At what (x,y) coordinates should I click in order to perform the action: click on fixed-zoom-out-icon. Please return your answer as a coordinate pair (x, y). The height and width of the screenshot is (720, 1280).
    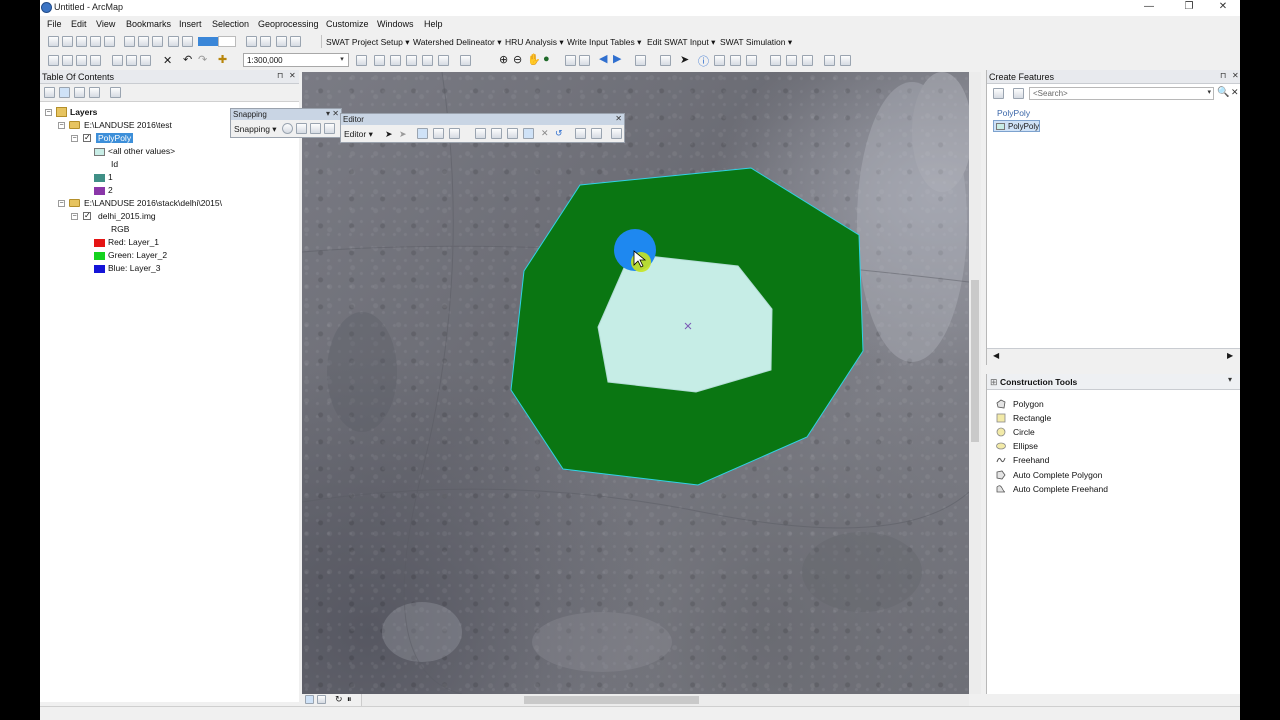
    Looking at the image, I should click on (584, 60).